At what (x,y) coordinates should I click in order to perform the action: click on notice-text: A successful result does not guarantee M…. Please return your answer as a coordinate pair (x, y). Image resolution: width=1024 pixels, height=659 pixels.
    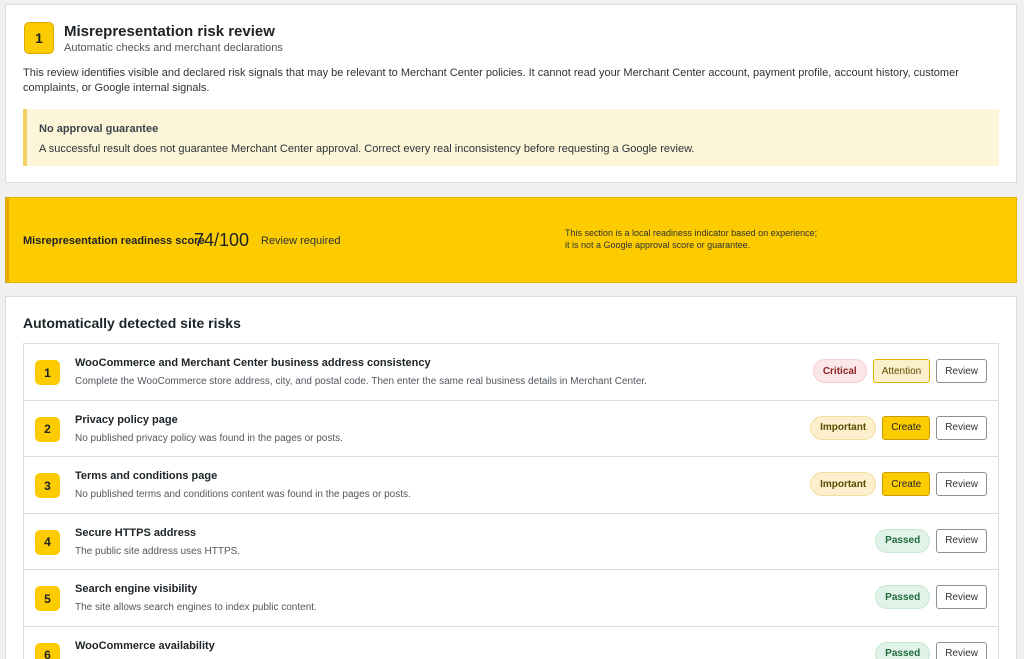
    Looking at the image, I should click on (367, 149).